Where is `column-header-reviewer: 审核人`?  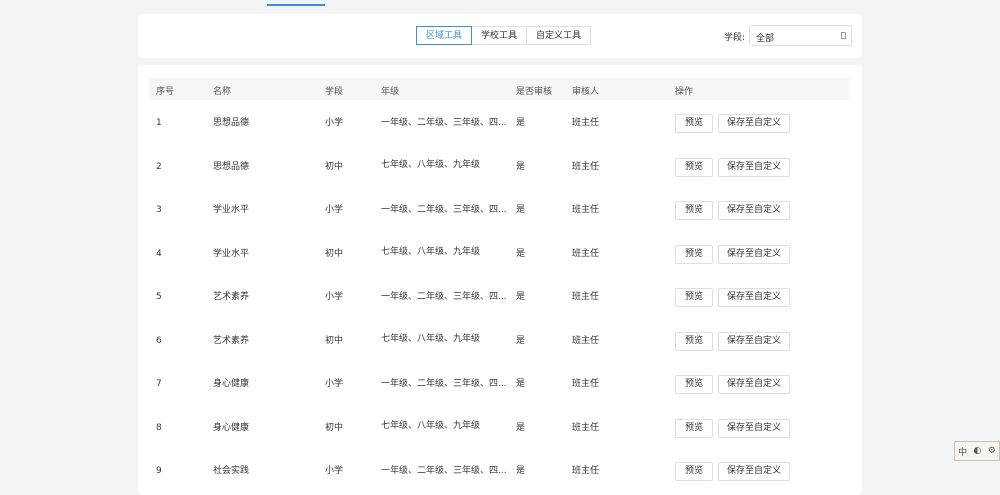
column-header-reviewer: 审核人 is located at coordinates (586, 92).